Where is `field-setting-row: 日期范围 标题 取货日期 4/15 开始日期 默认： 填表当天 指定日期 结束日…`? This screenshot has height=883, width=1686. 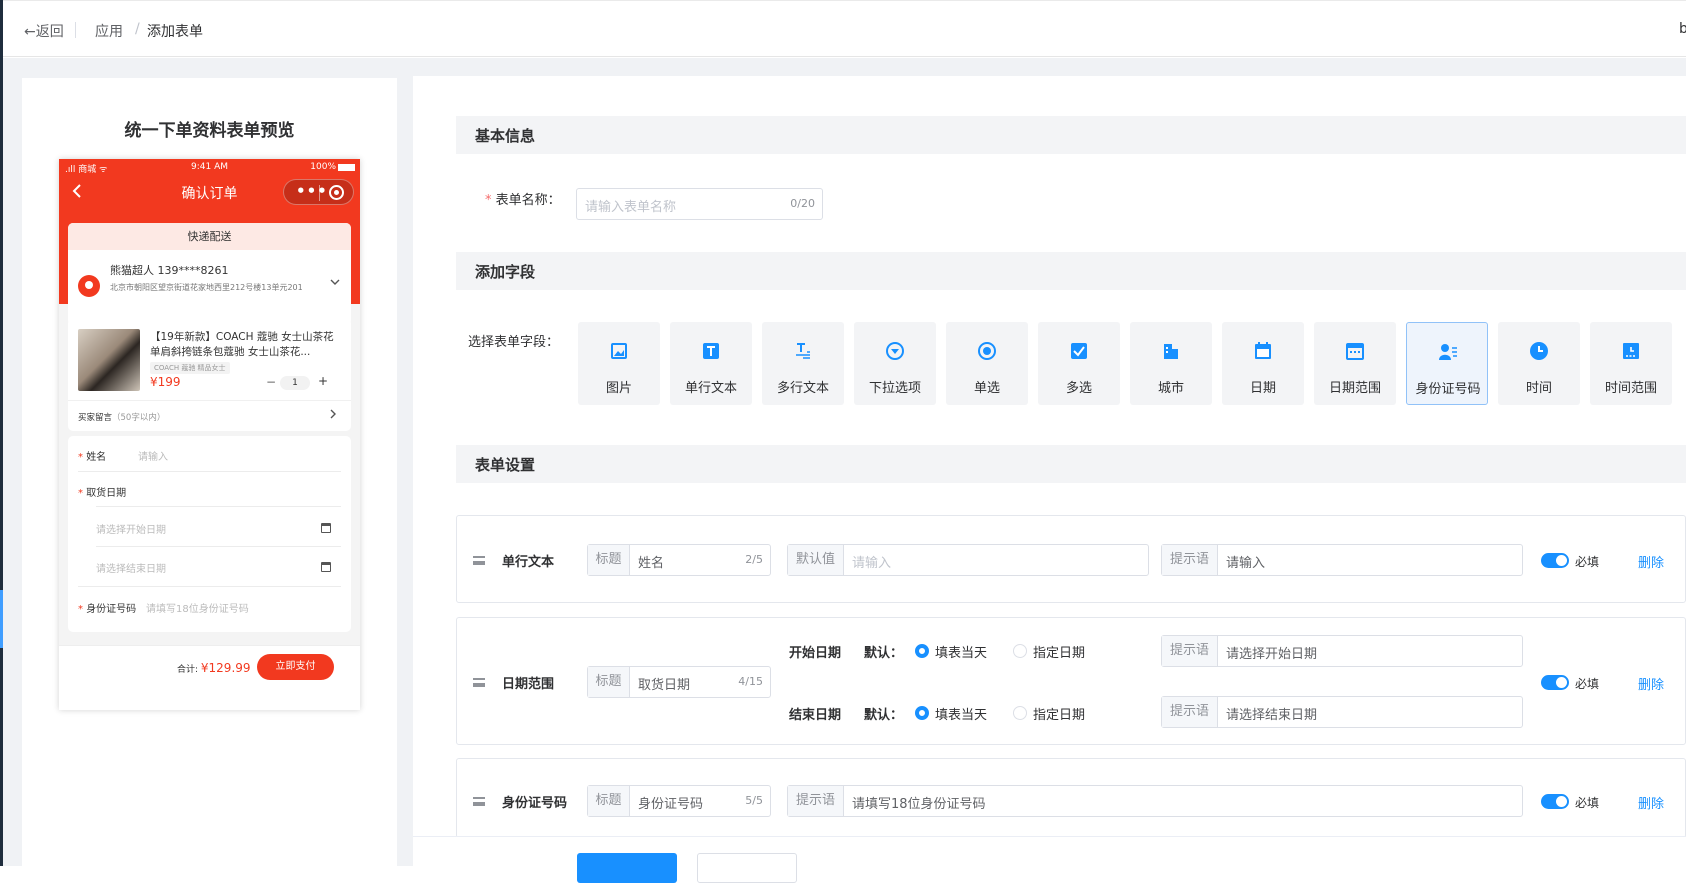
field-setting-row: 日期范围 标题 取货日期 4/15 开始日期 默认： 填表当天 指定日期 结束日… is located at coordinates (1071, 681).